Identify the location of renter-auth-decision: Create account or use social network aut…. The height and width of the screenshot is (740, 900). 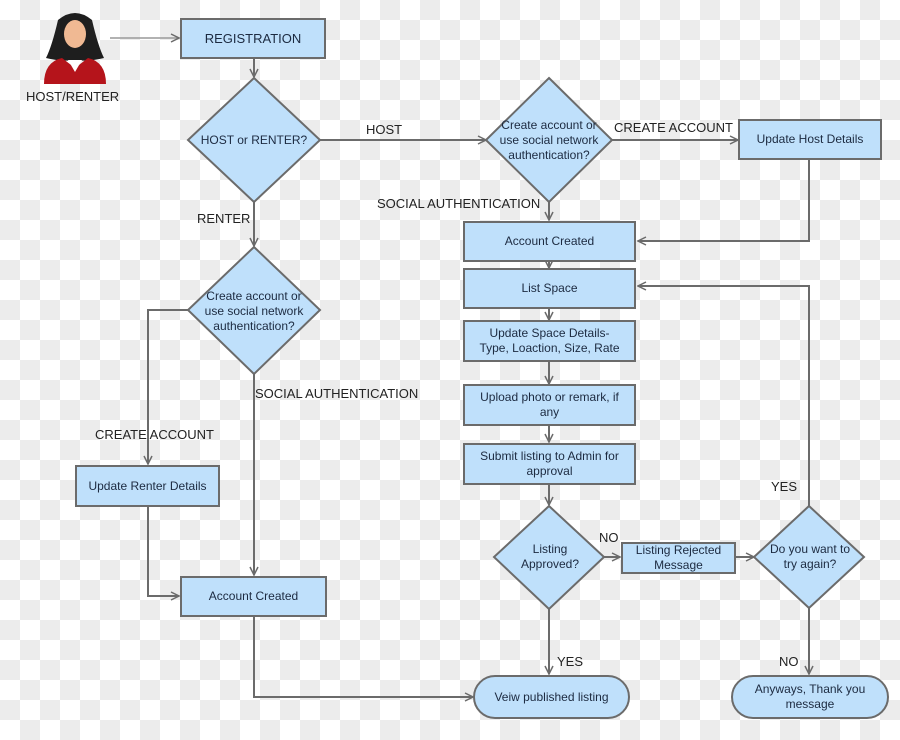
(254, 311).